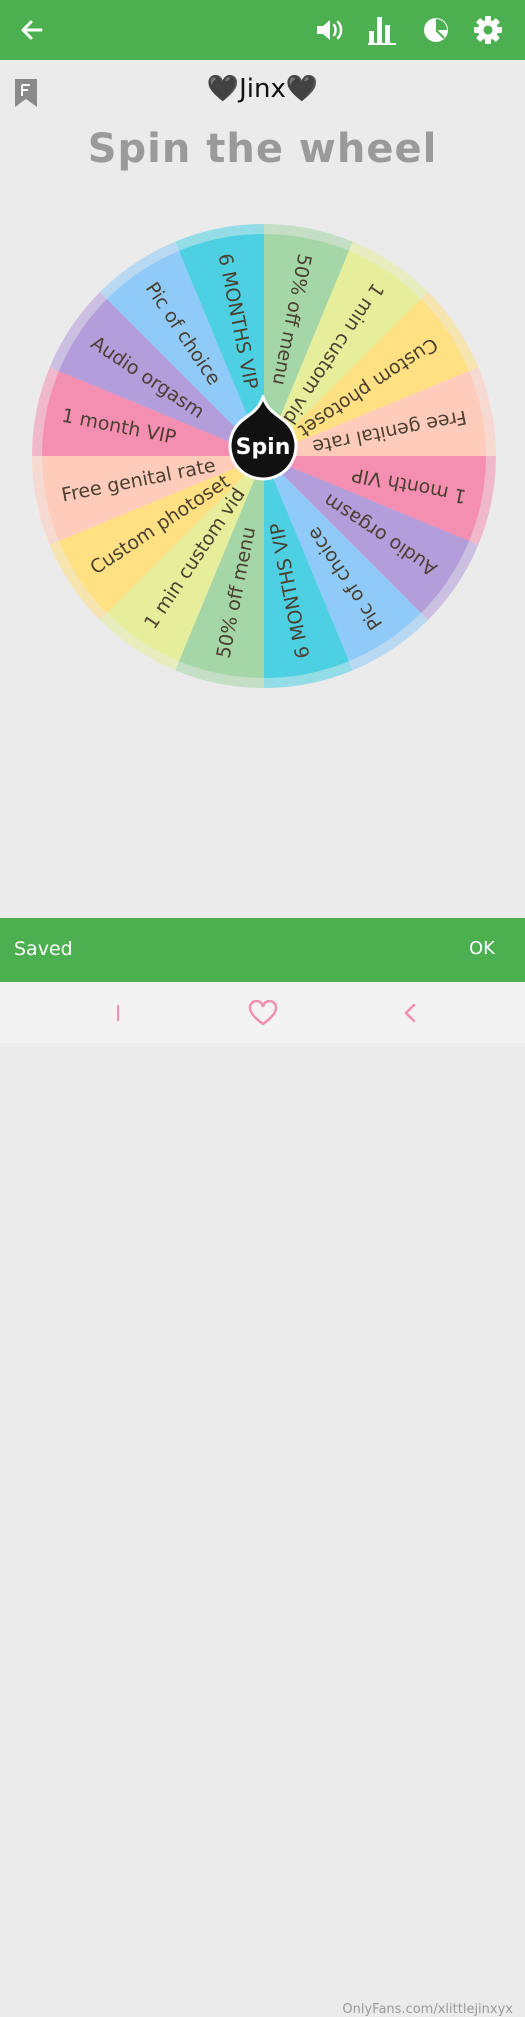  What do you see at coordinates (436, 30) in the screenshot?
I see `pie-chart-icon` at bounding box center [436, 30].